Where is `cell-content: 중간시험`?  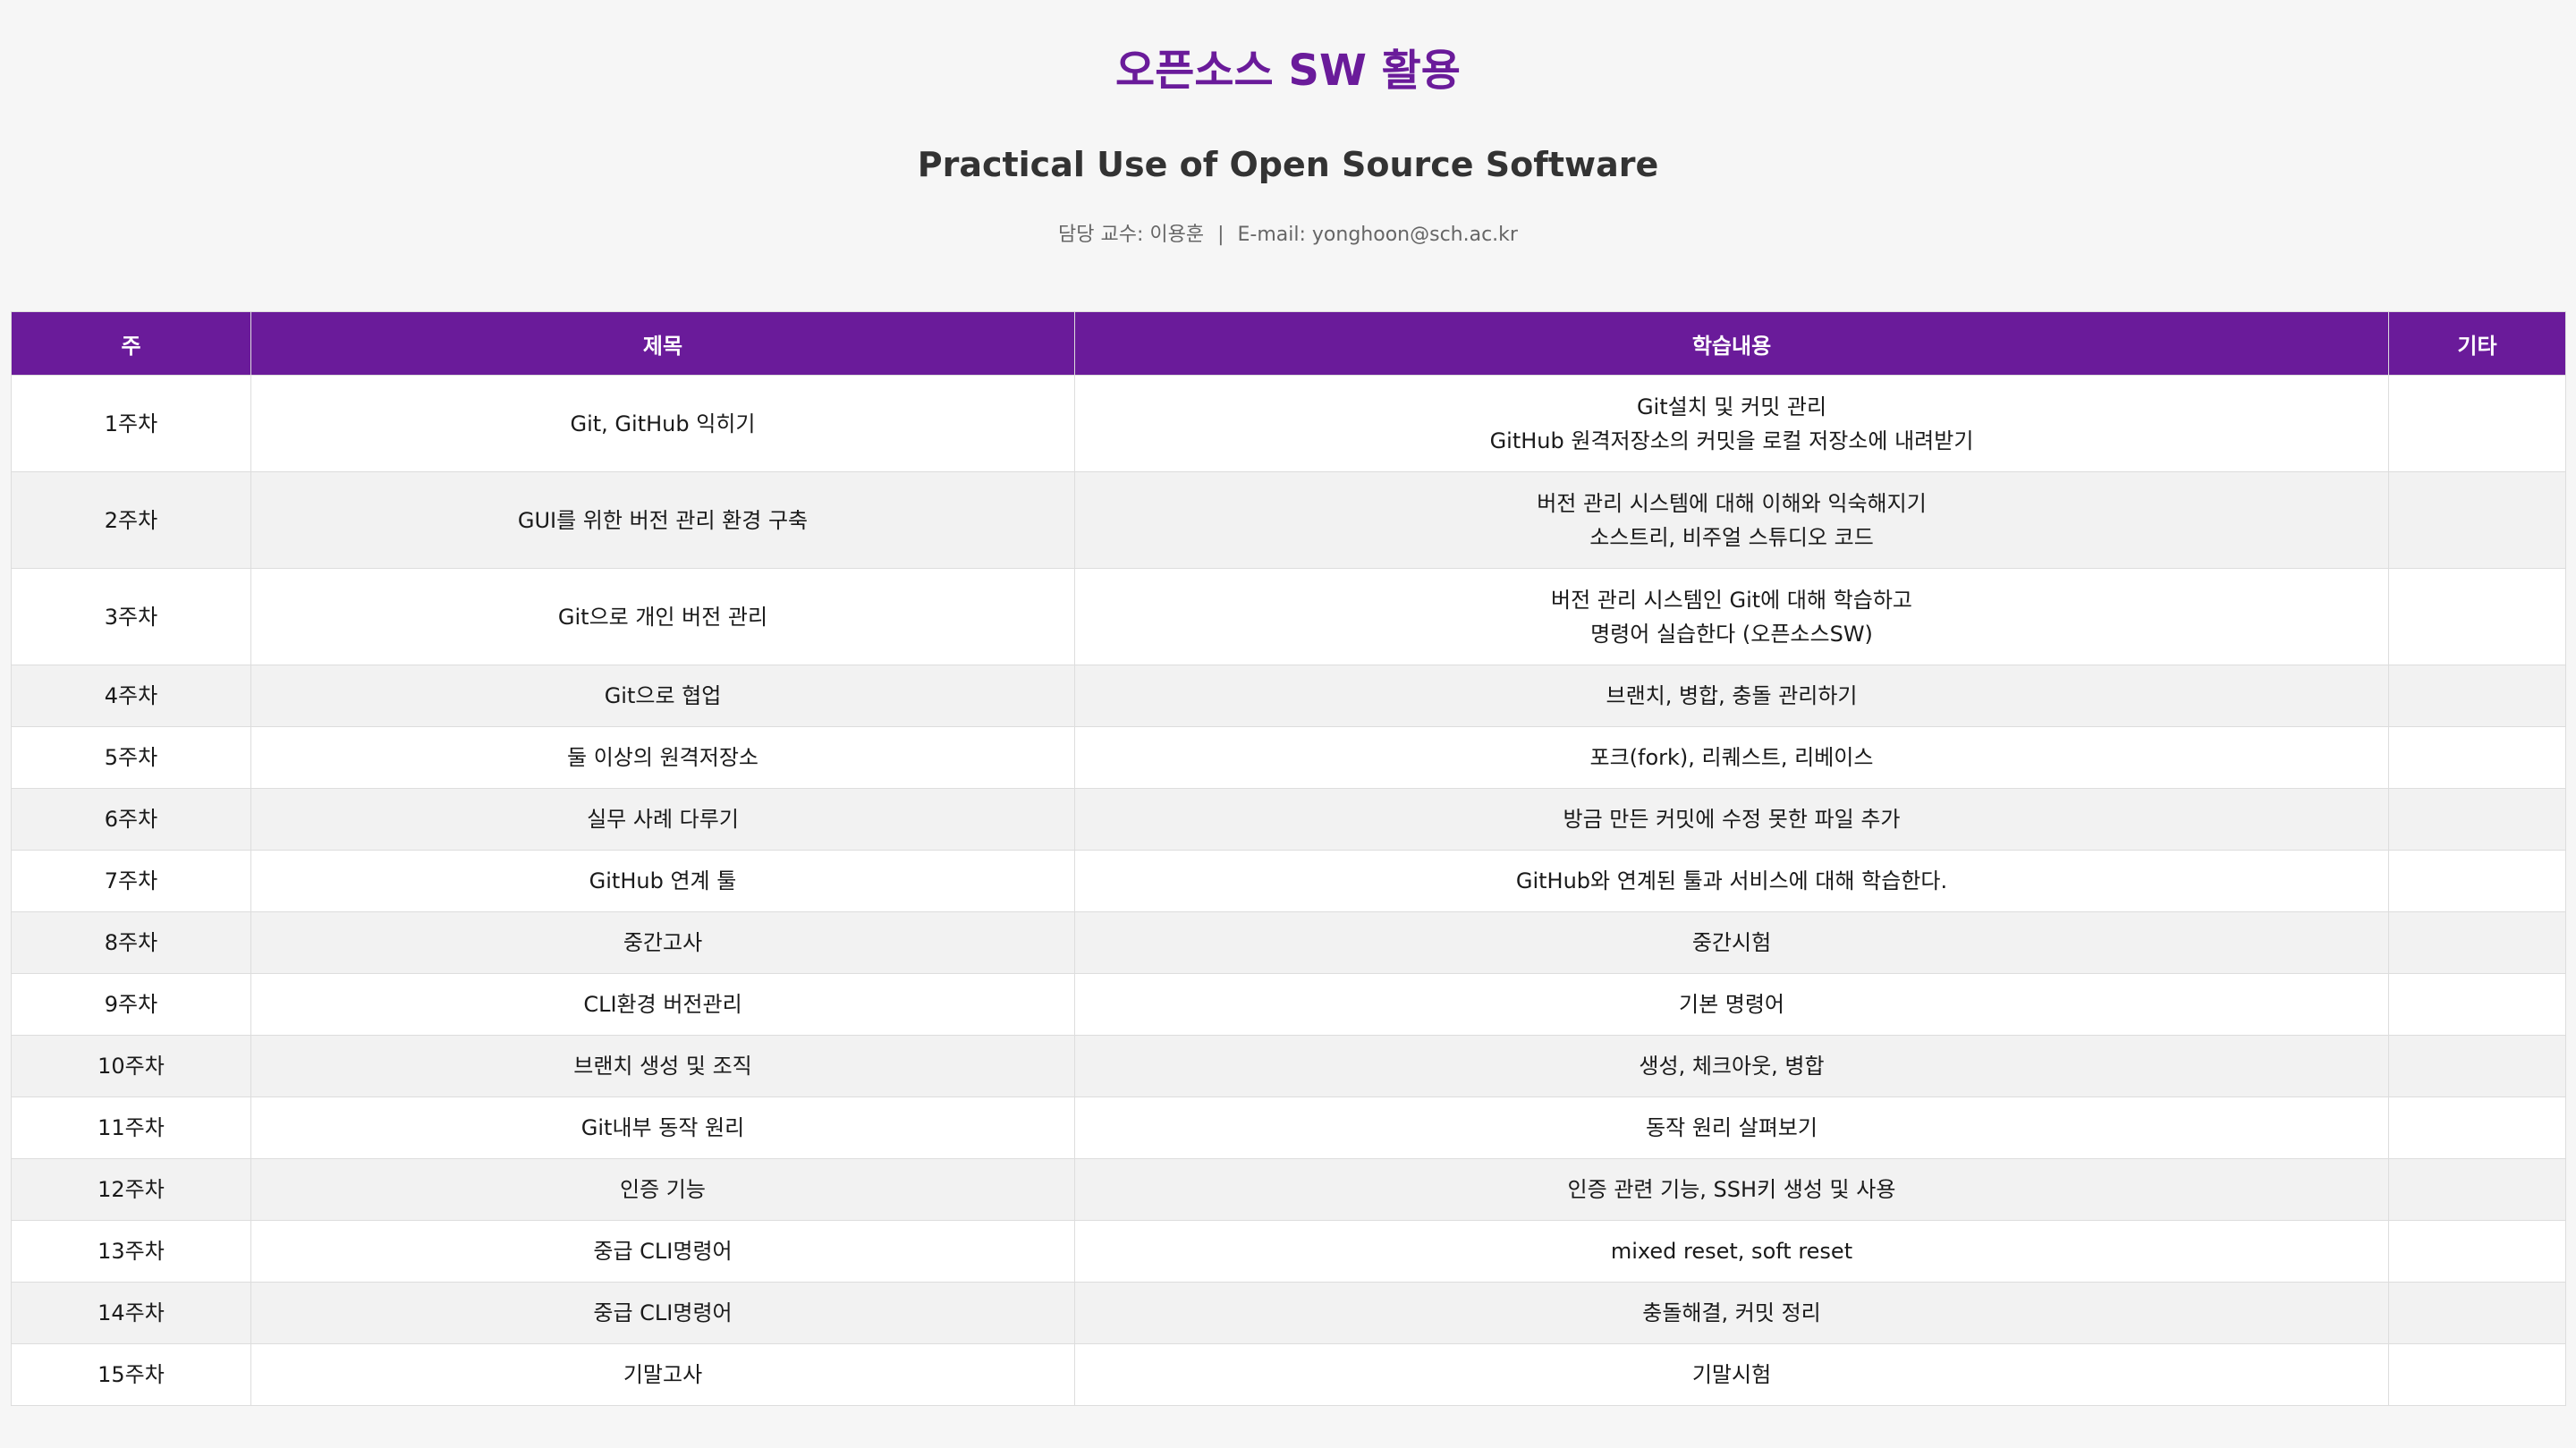
cell-content: 중간시험 is located at coordinates (1731, 942).